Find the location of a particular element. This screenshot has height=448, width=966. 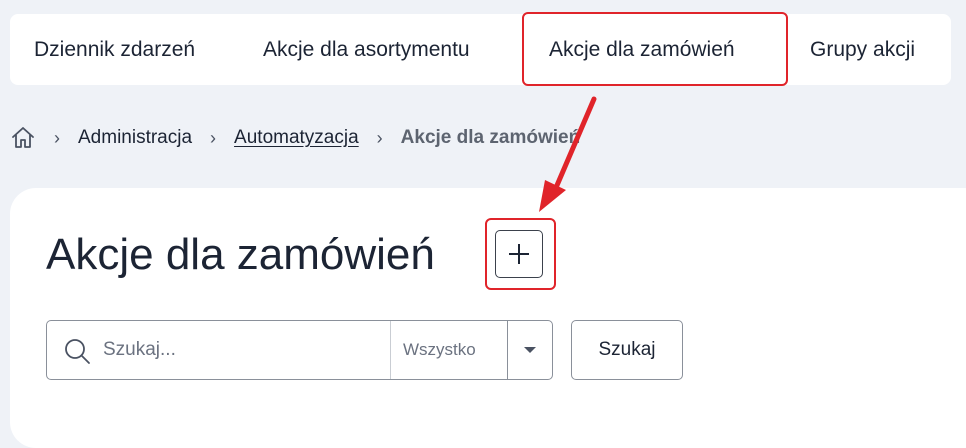

add-action-button is located at coordinates (519, 254).